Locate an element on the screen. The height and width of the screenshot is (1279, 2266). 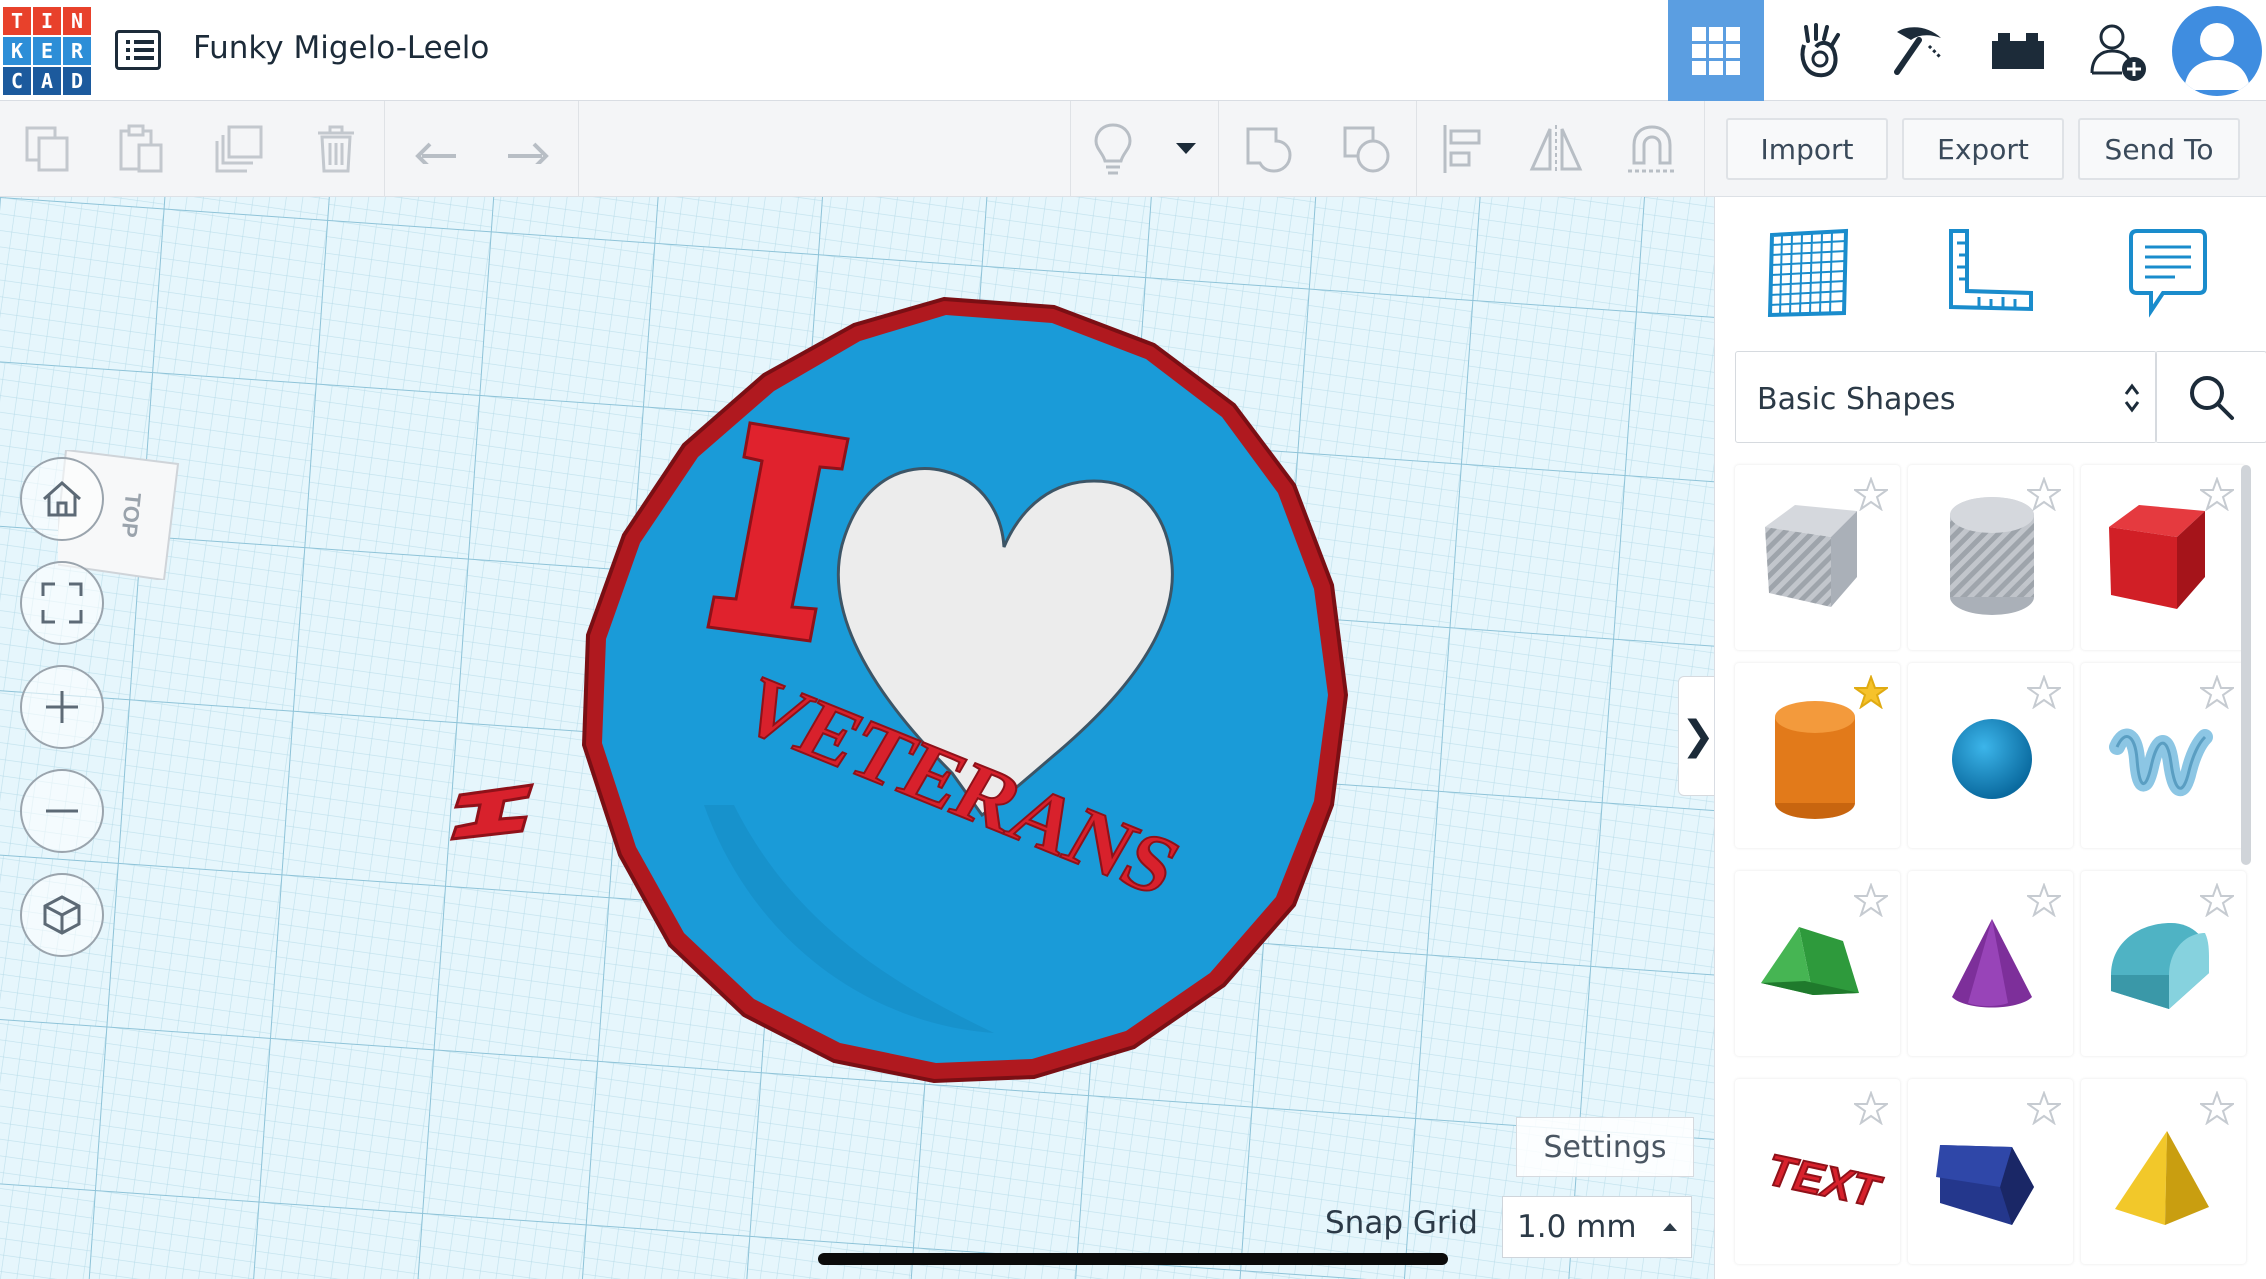
shape-roof is located at coordinates (1817, 963).